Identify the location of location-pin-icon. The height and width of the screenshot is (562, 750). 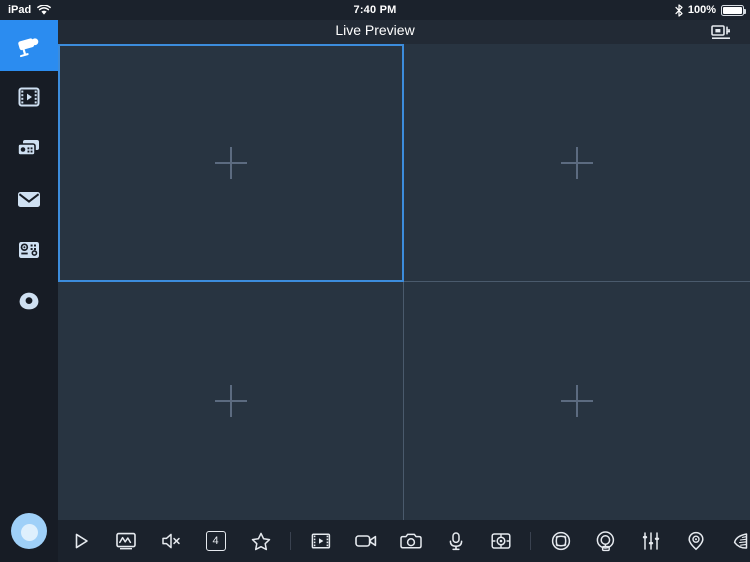
(696, 541).